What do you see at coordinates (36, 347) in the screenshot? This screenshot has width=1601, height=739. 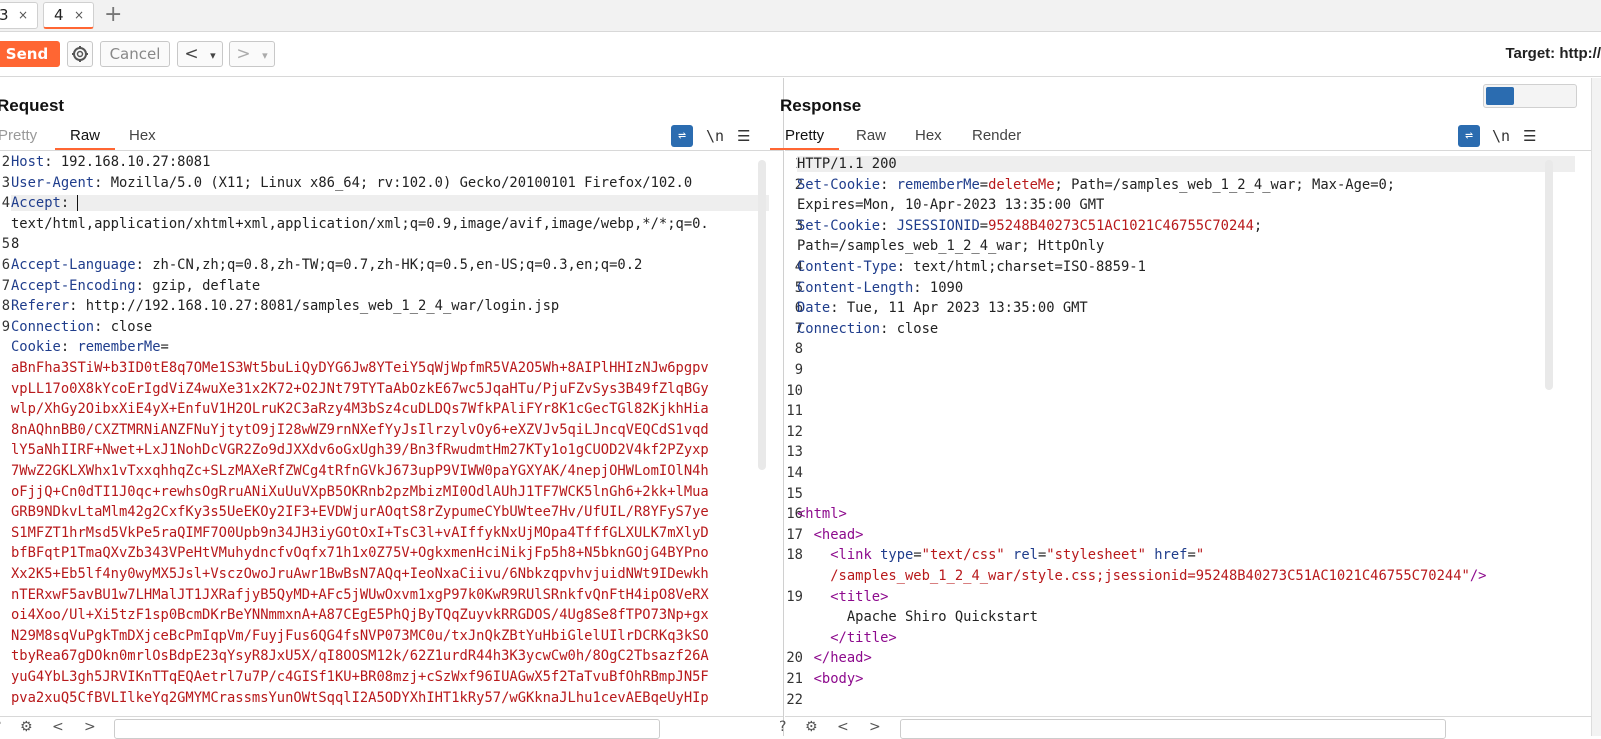 I see `header-name: Cookie` at bounding box center [36, 347].